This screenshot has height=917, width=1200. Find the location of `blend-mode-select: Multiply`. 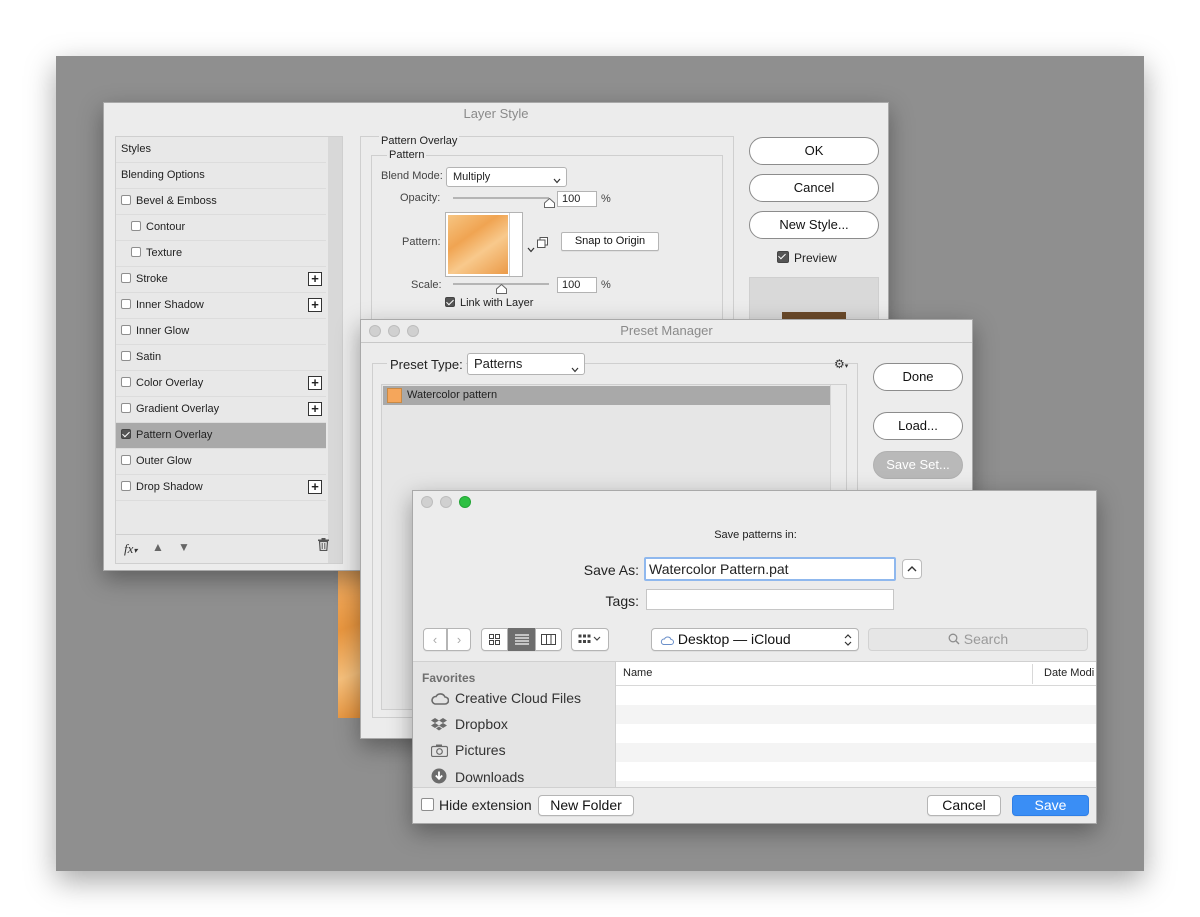

blend-mode-select: Multiply is located at coordinates (506, 177).